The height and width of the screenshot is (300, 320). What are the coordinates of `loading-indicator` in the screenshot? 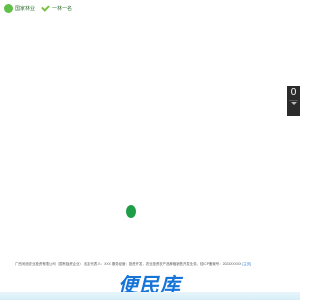 It's located at (131, 211).